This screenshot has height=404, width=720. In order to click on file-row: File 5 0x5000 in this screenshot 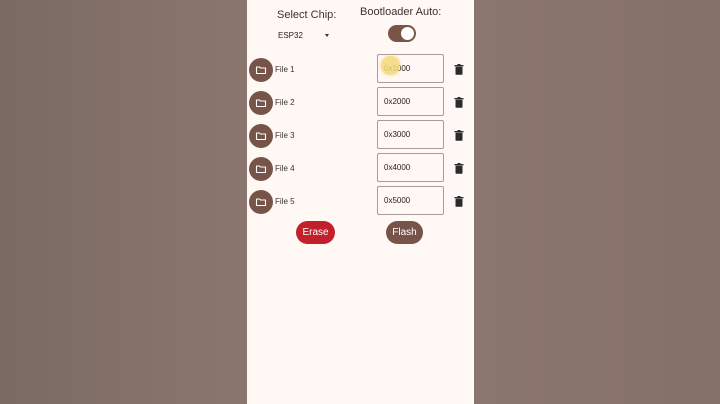, I will do `click(360, 202)`.